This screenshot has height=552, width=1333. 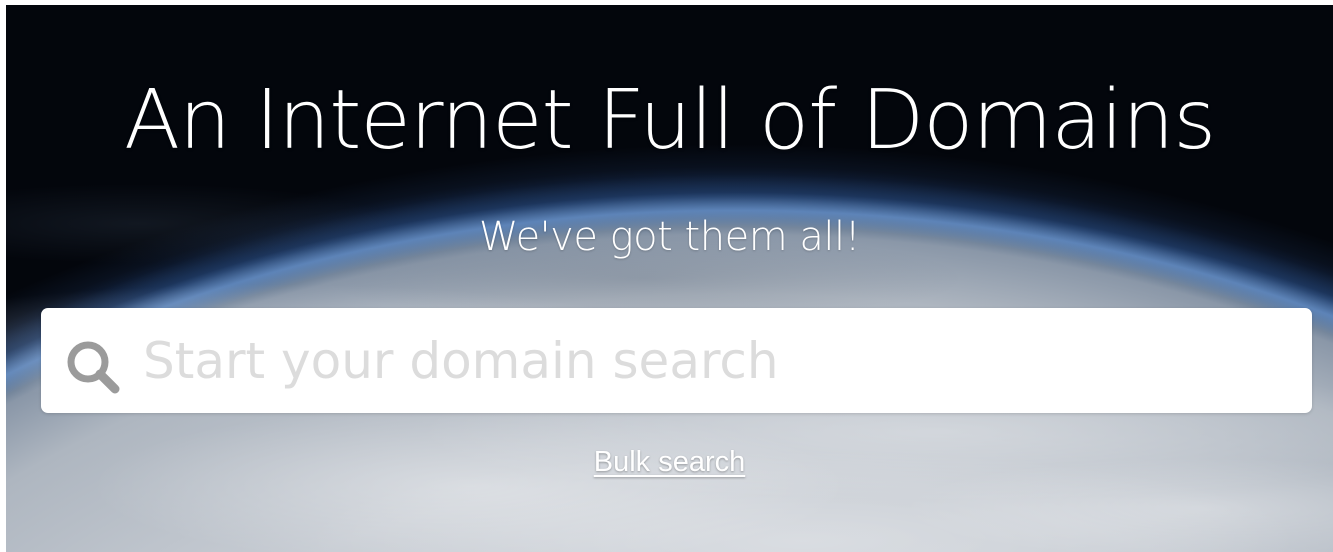 I want to click on bulk-search-container: Bulk search, so click(x=669, y=462).